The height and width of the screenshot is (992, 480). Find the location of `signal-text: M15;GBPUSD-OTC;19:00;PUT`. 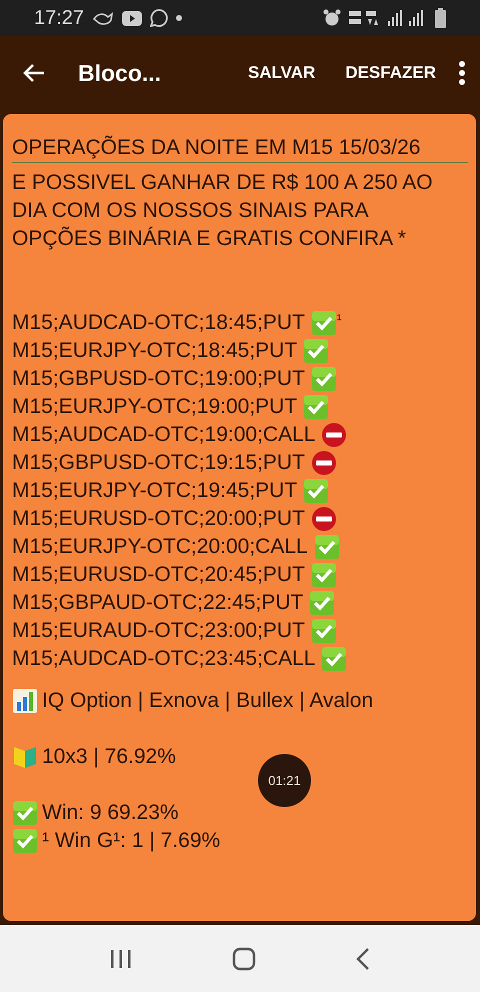

signal-text: M15;GBPUSD-OTC;19:00;PUT is located at coordinates (158, 379).